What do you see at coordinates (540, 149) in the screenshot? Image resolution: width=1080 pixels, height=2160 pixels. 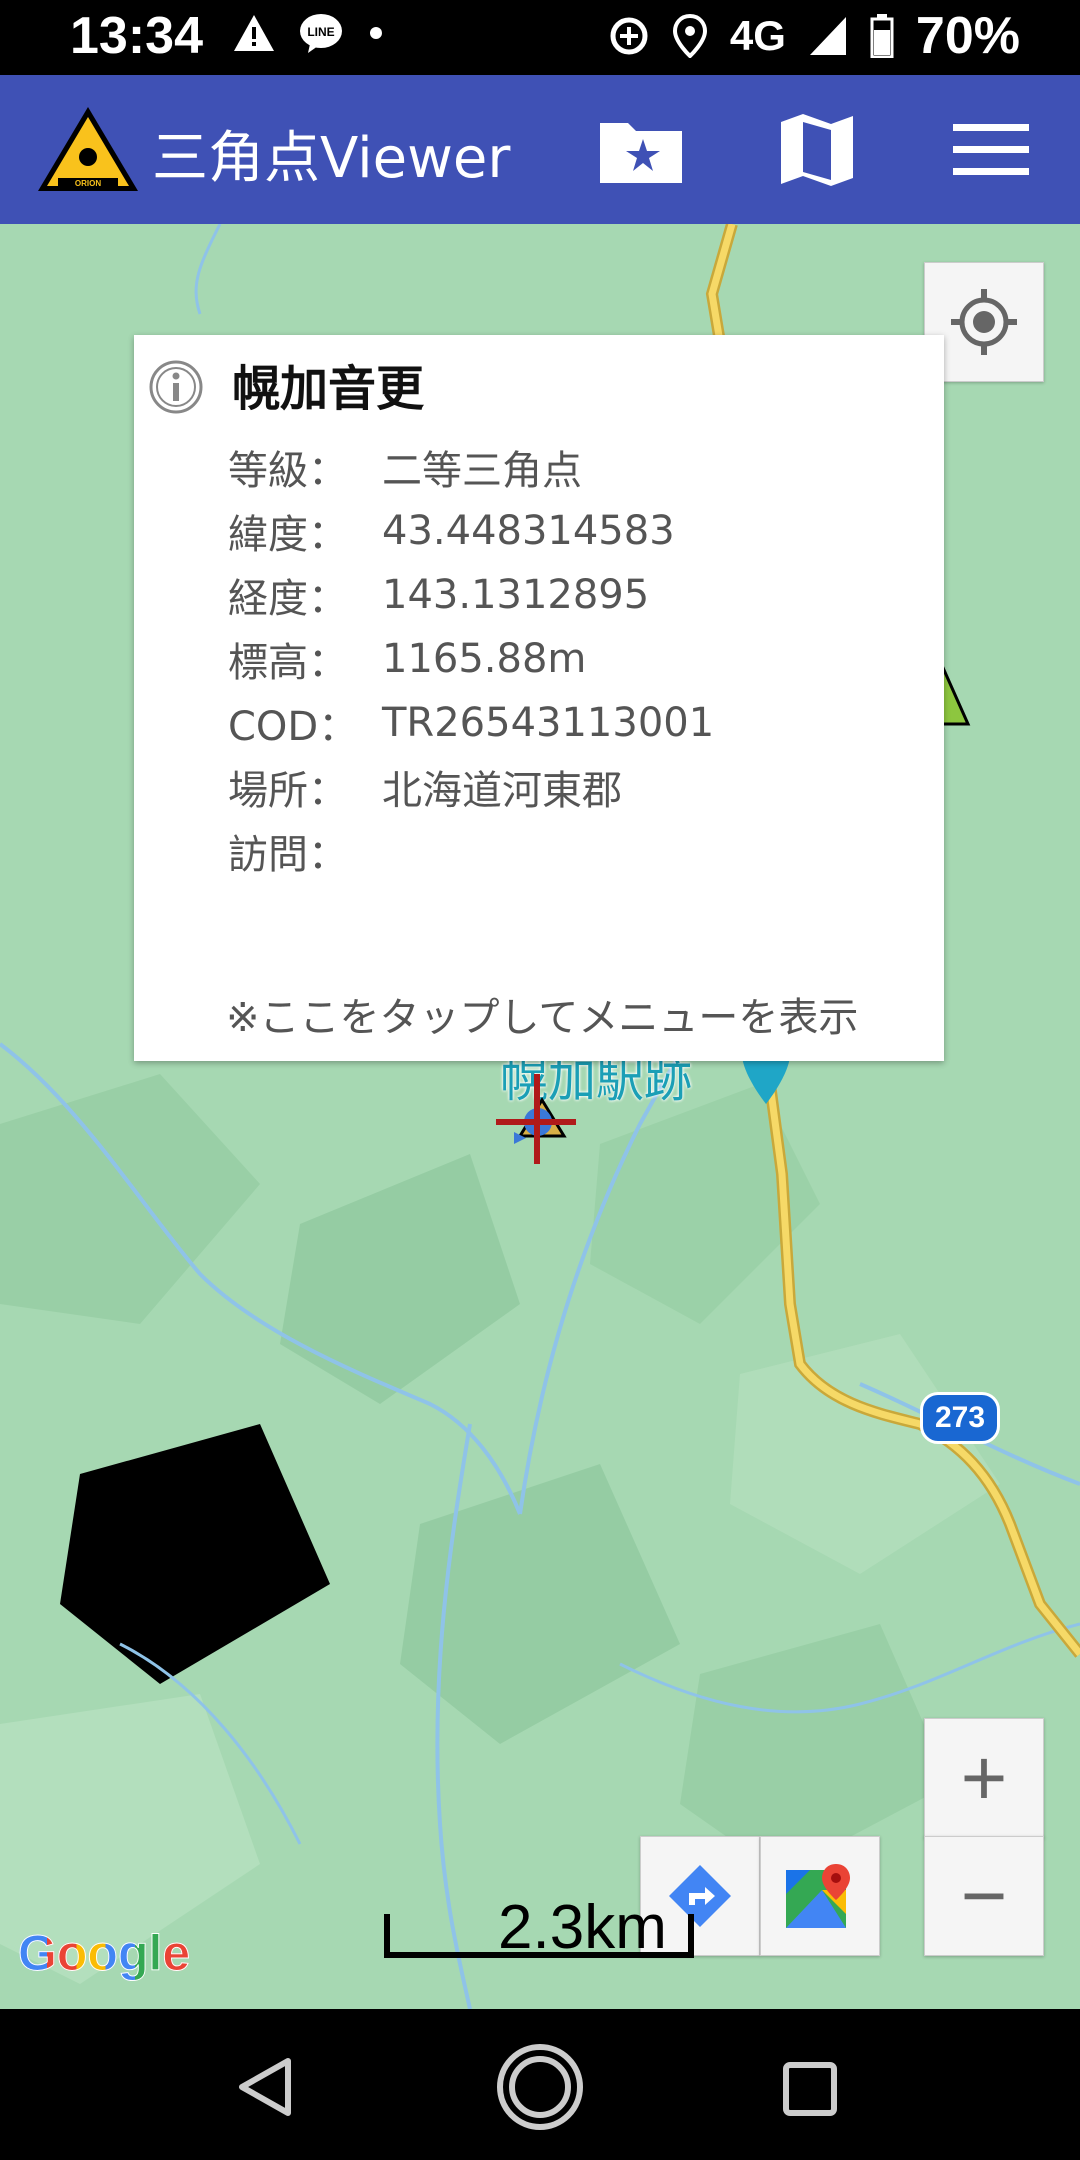 I see `app-bar: ORION 三角点Viewer` at bounding box center [540, 149].